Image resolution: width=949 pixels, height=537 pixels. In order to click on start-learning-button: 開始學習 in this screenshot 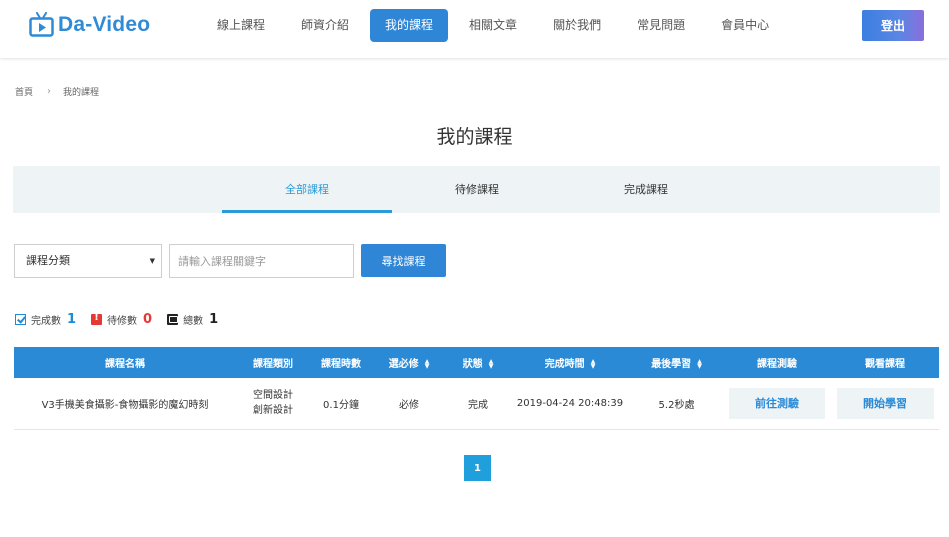, I will do `click(885, 403)`.